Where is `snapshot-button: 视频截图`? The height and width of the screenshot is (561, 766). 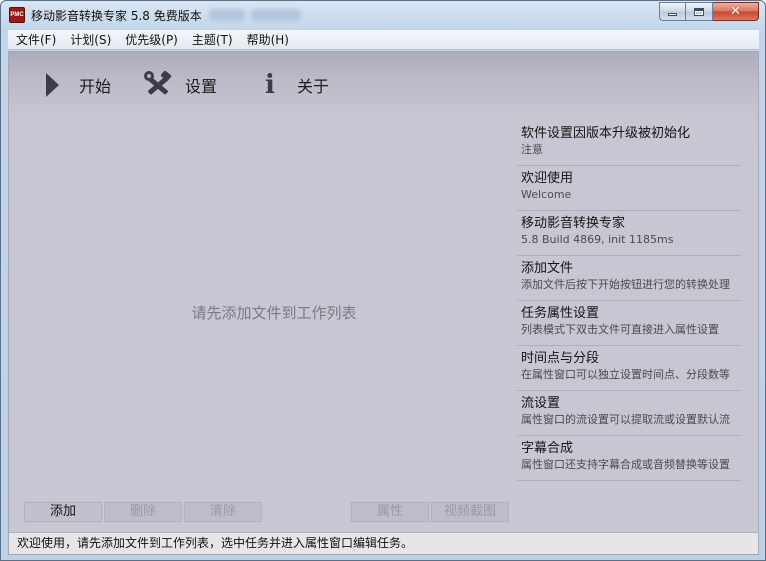 snapshot-button: 视频截图 is located at coordinates (470, 512).